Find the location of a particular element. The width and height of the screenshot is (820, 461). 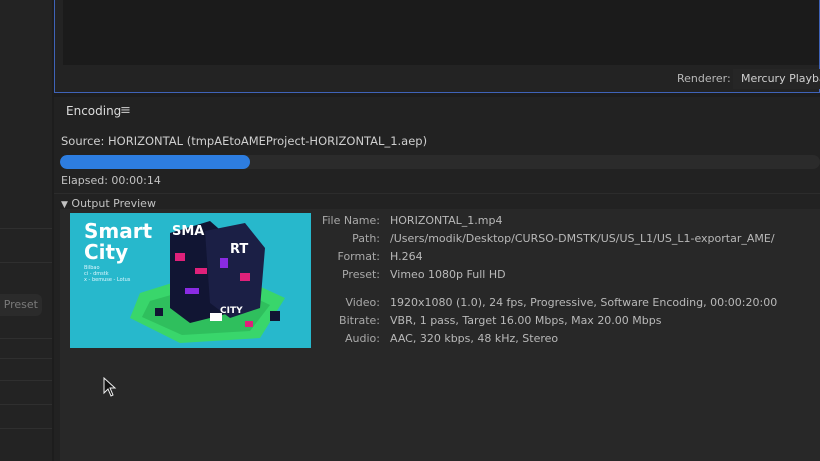

elapsed-time: Elapsed: 00:00:14 is located at coordinates (111, 180).